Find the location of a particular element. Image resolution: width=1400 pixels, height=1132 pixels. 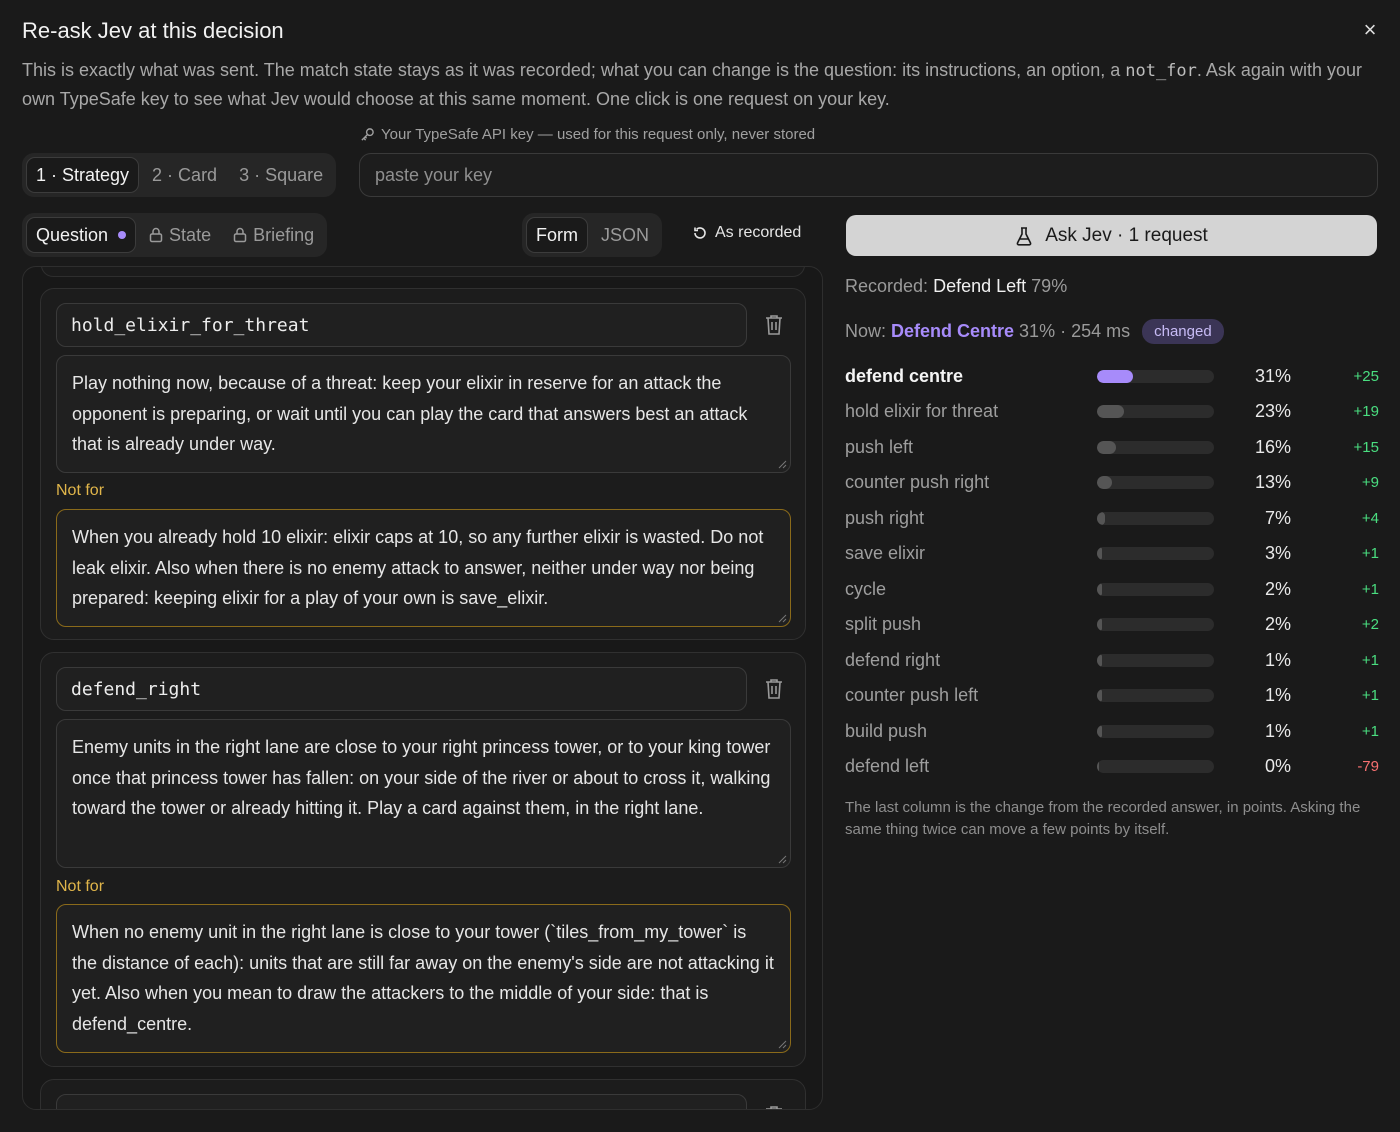

tab-json: JSON is located at coordinates (625, 235).